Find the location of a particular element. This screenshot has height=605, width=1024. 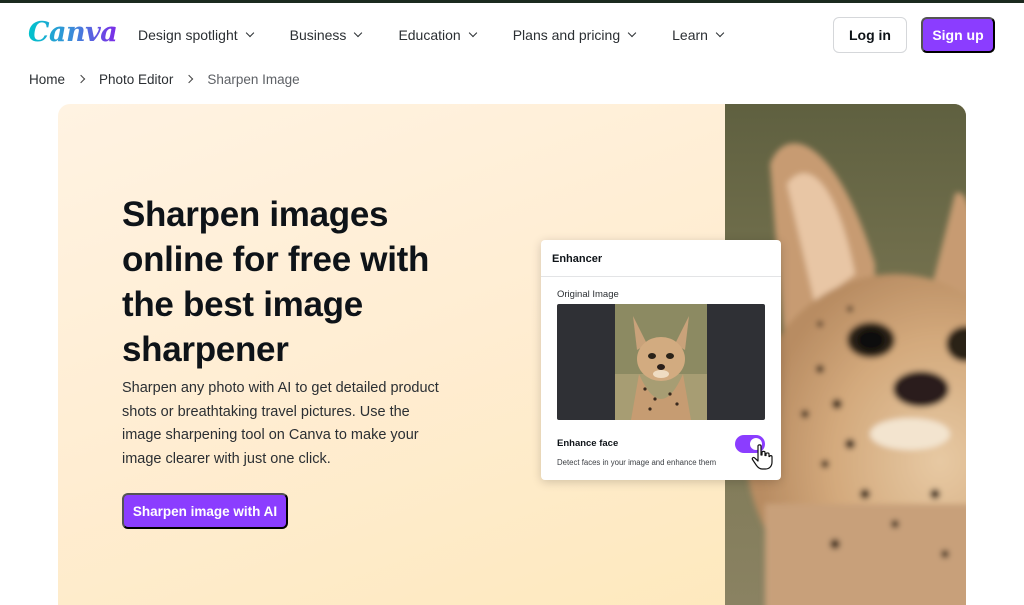

nav-education: Education is located at coordinates (437, 35).